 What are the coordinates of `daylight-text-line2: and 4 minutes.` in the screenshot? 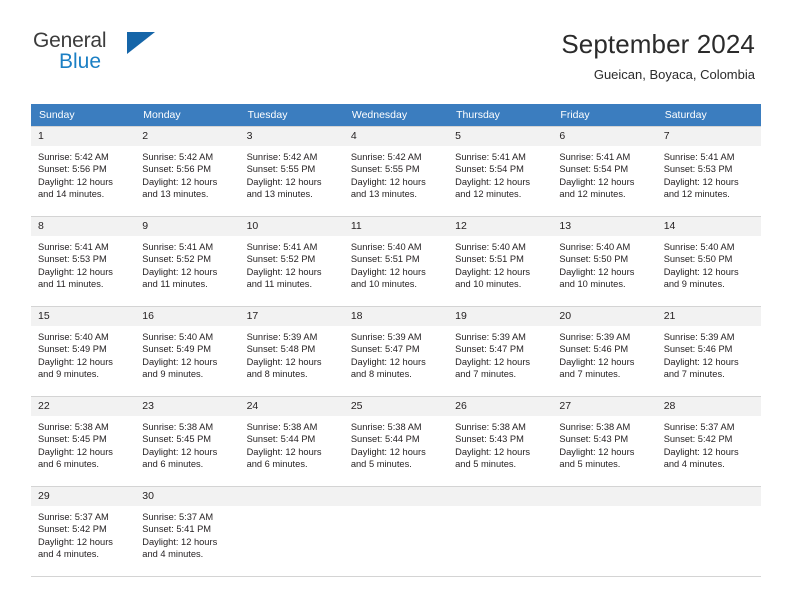 It's located at (694, 464).